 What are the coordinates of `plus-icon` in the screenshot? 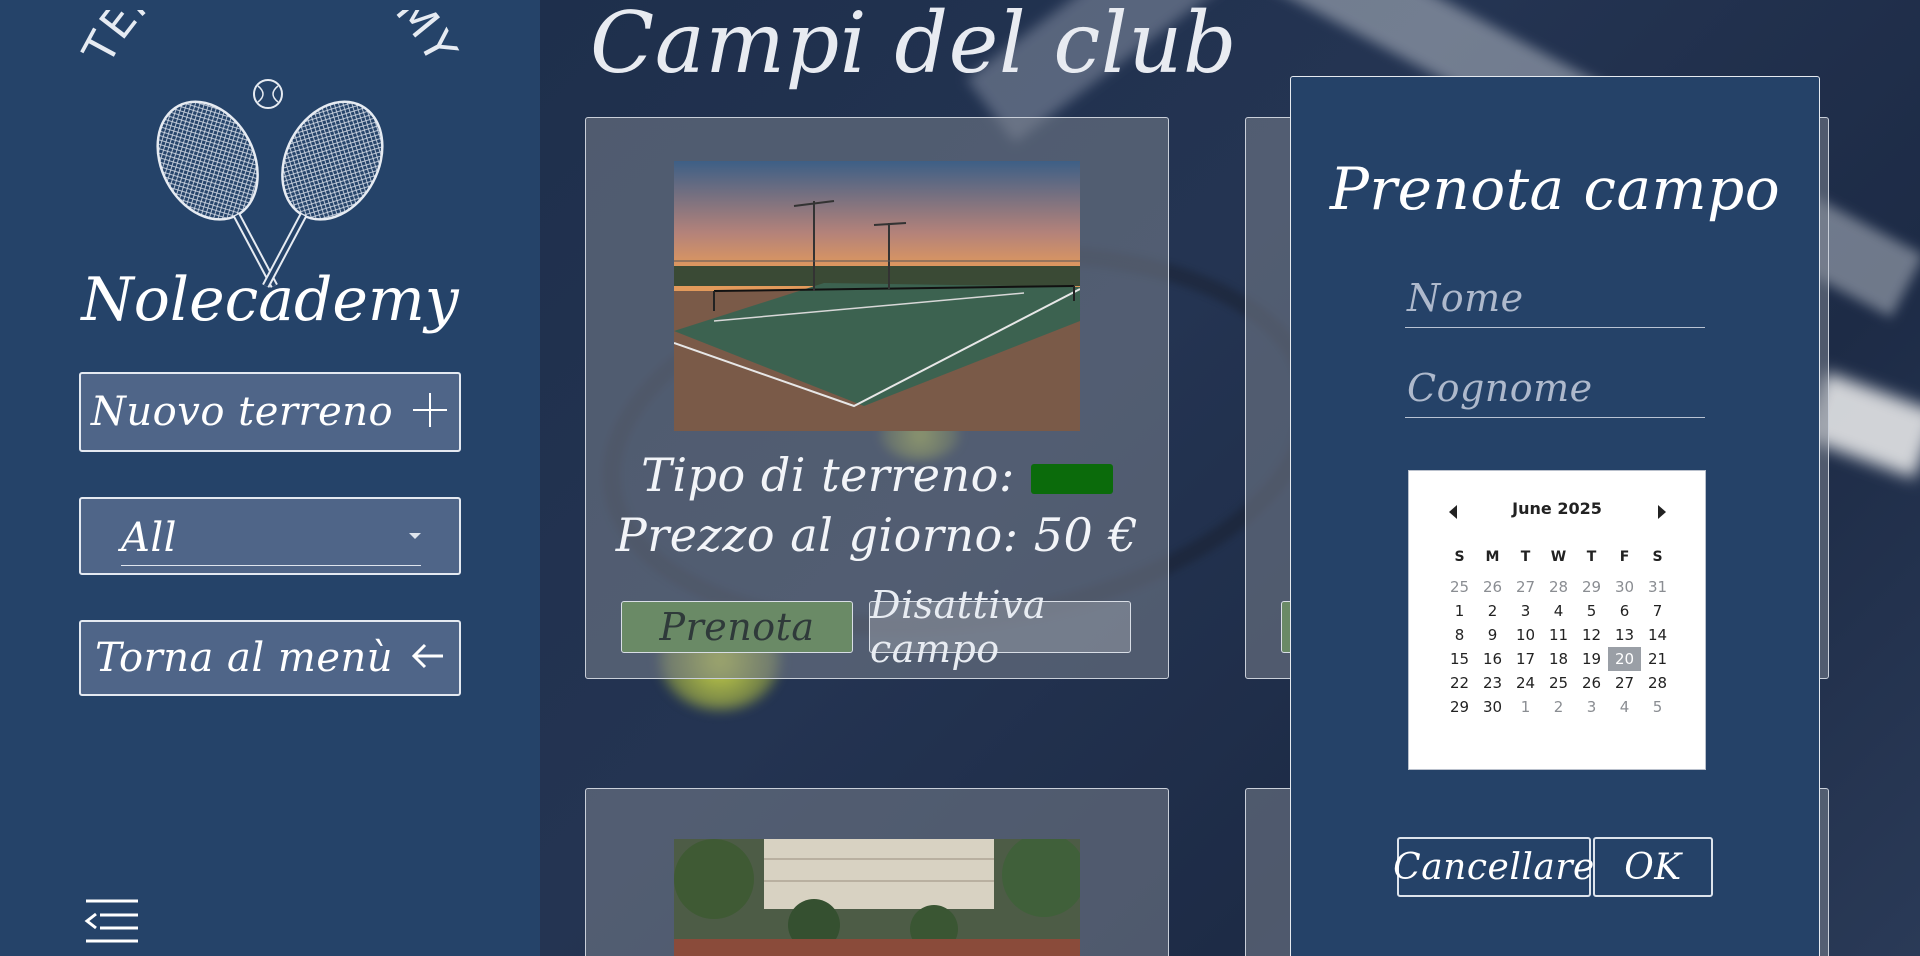 It's located at (430, 412).